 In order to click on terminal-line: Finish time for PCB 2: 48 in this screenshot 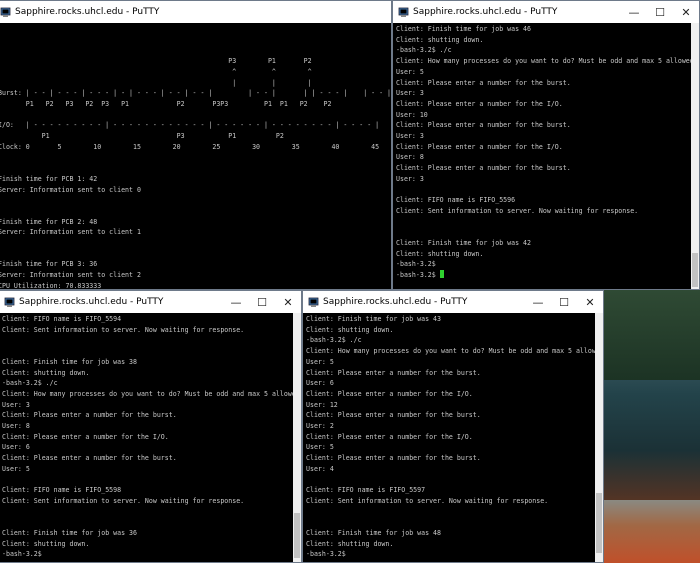, I will do `click(49, 221)`.